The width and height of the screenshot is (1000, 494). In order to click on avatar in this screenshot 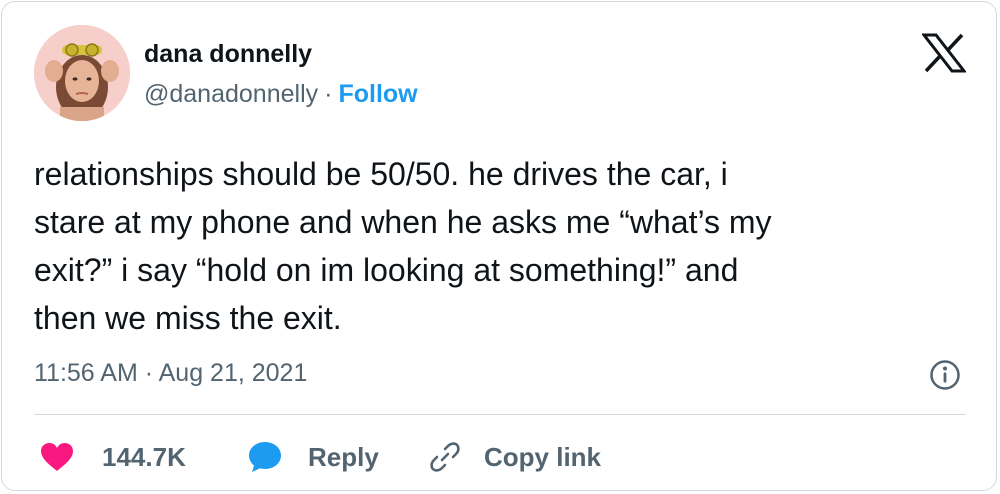, I will do `click(82, 73)`.